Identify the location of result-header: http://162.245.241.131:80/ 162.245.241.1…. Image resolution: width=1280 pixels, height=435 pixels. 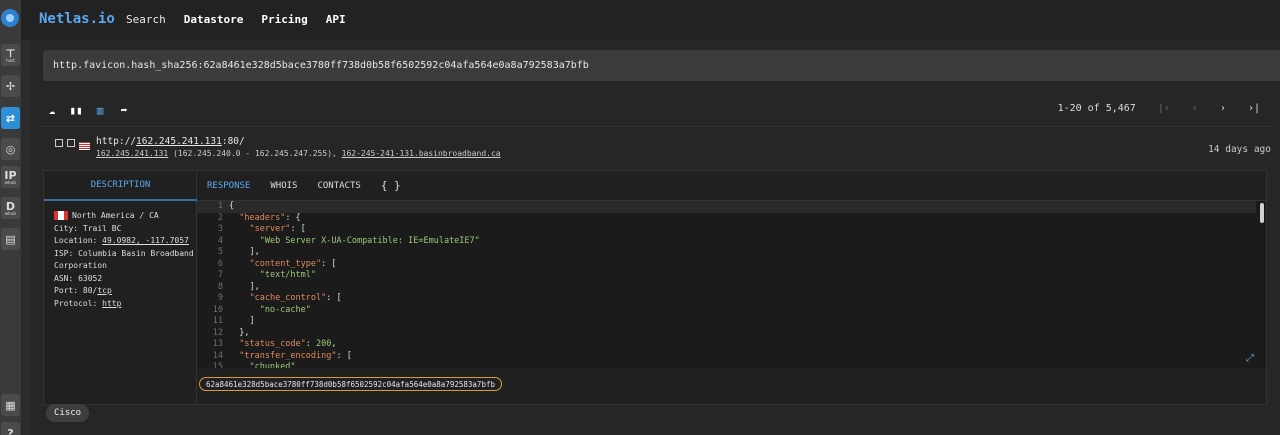
(278, 147).